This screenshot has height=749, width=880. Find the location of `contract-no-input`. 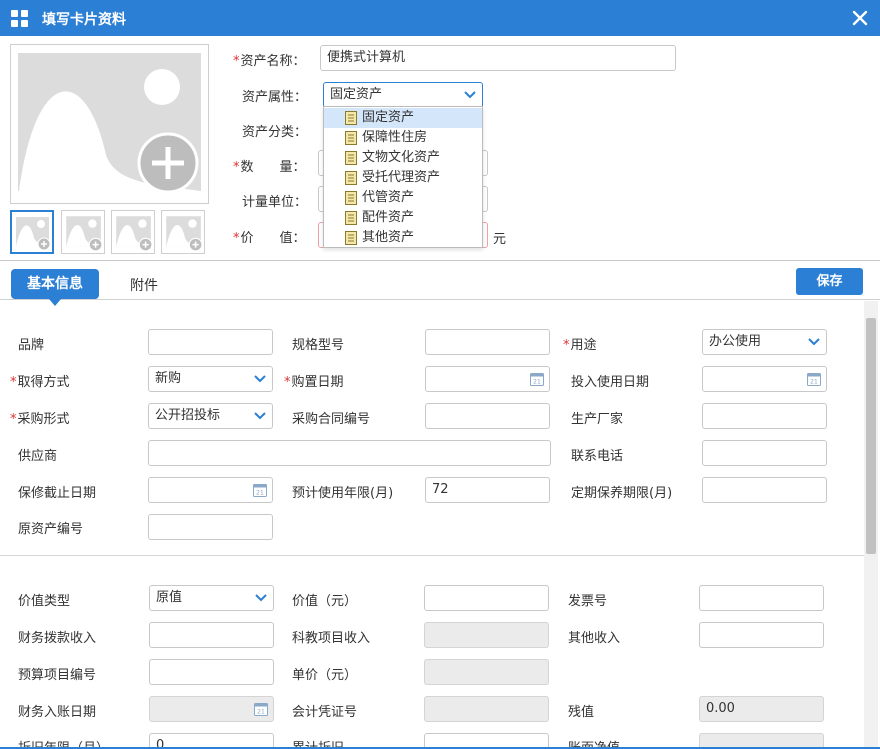

contract-no-input is located at coordinates (487, 416).